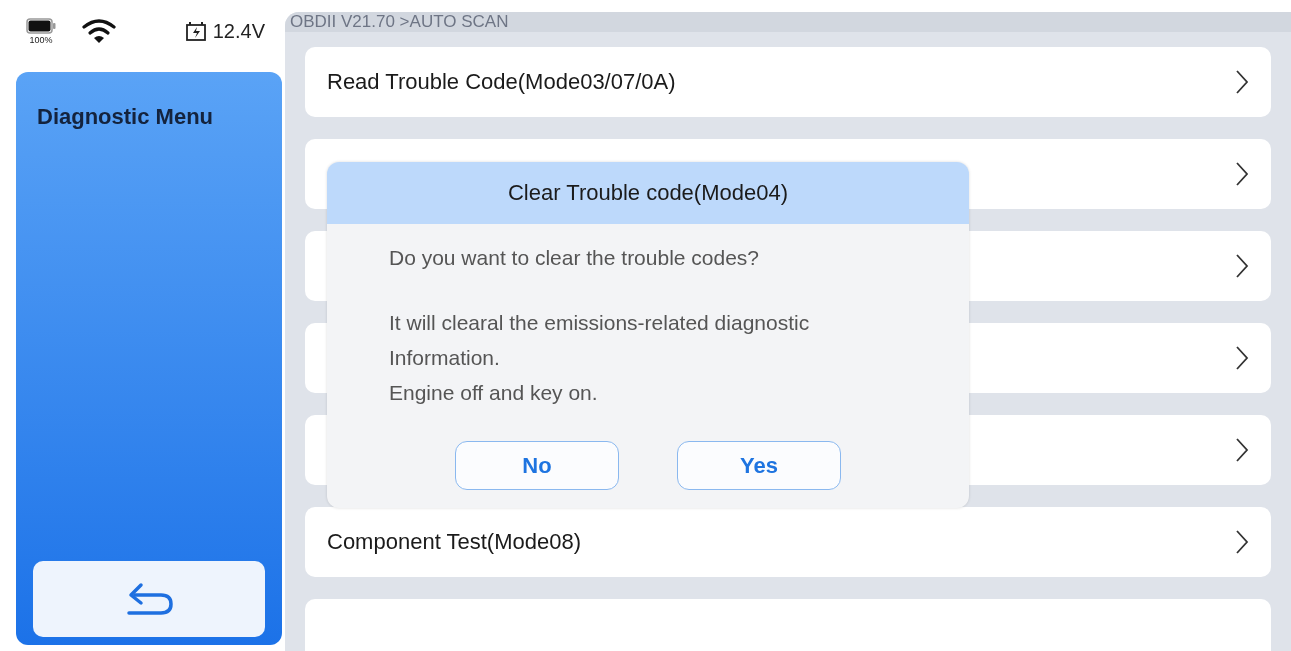  I want to click on dialog-message: It will clearal the emissions-related diagnostic Information. Engine off and key on., so click(599, 358).